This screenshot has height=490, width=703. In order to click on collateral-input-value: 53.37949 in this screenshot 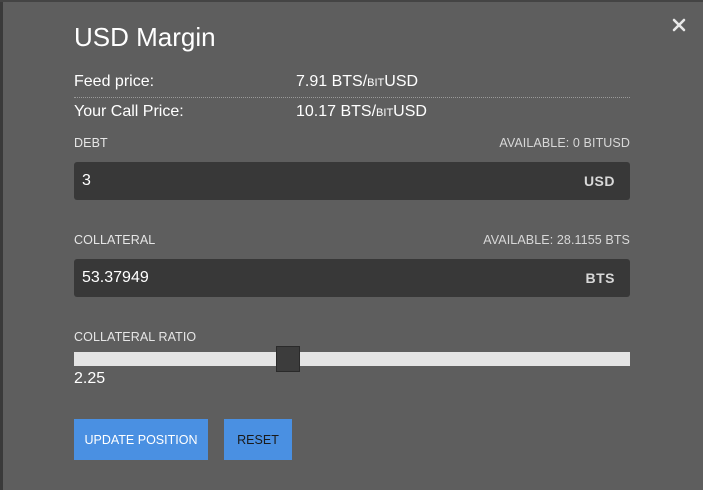, I will do `click(115, 277)`.